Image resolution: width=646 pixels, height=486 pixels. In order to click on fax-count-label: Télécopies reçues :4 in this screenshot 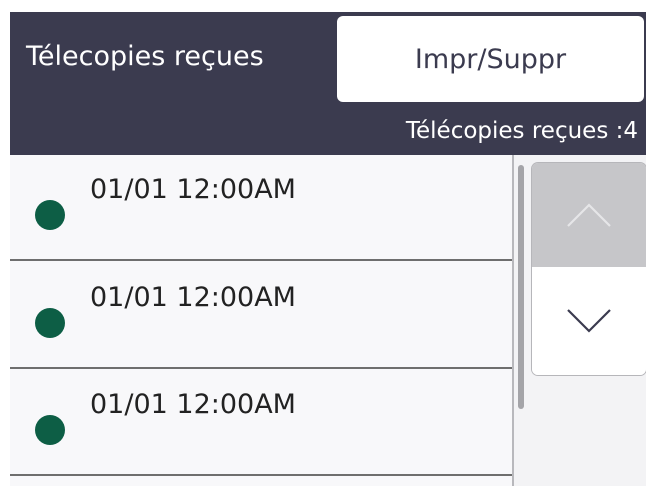, I will do `click(521, 131)`.